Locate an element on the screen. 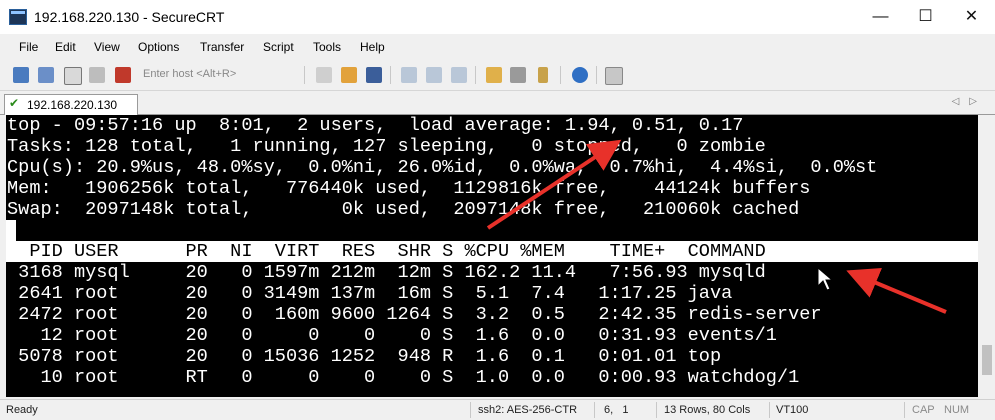  securecrt-app-icon is located at coordinates (18, 17).